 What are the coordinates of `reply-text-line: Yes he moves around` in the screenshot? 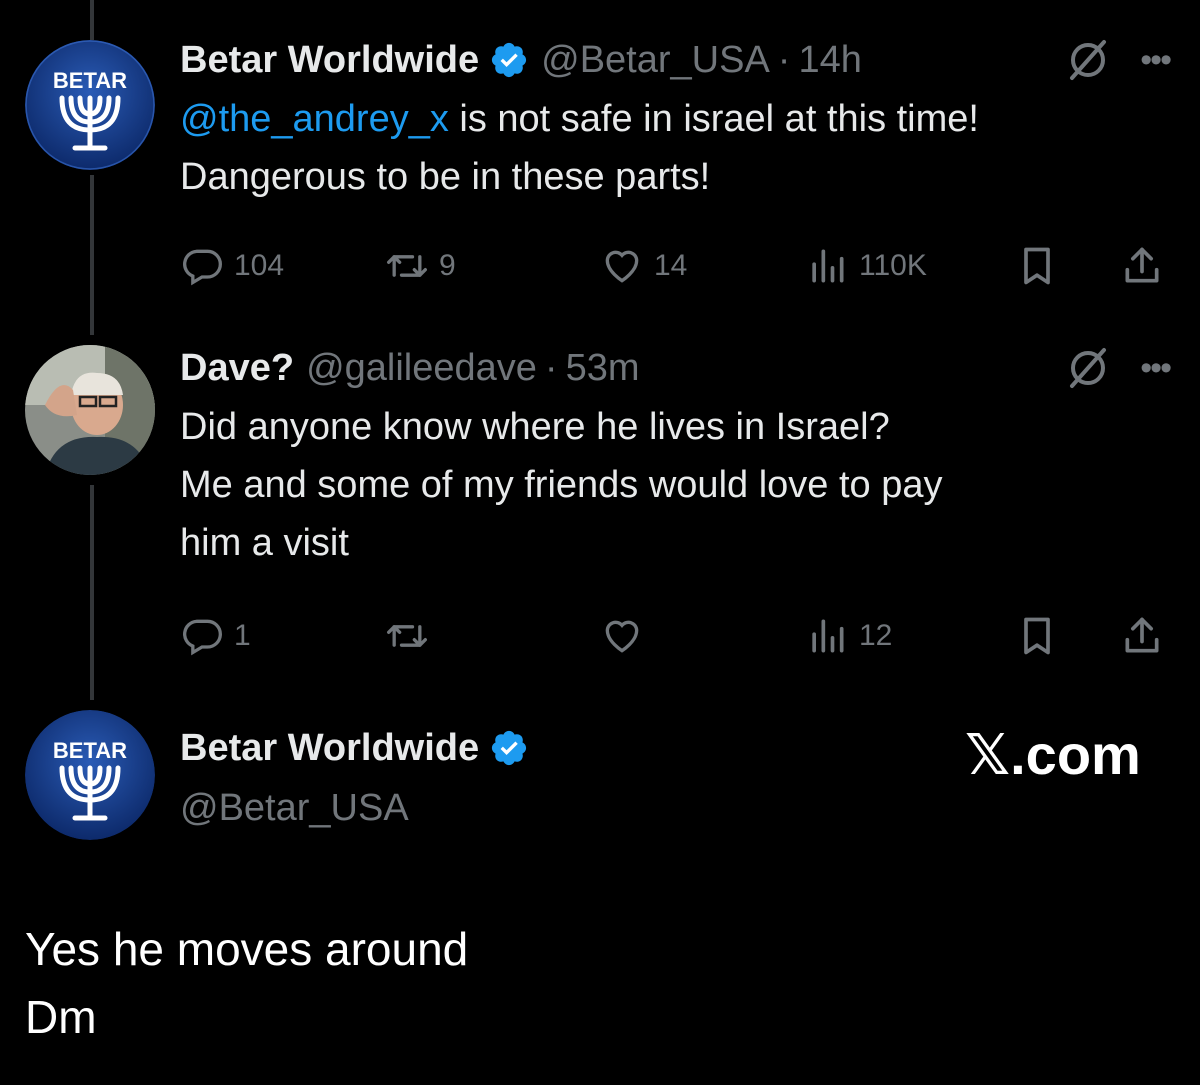 It's located at (247, 949).